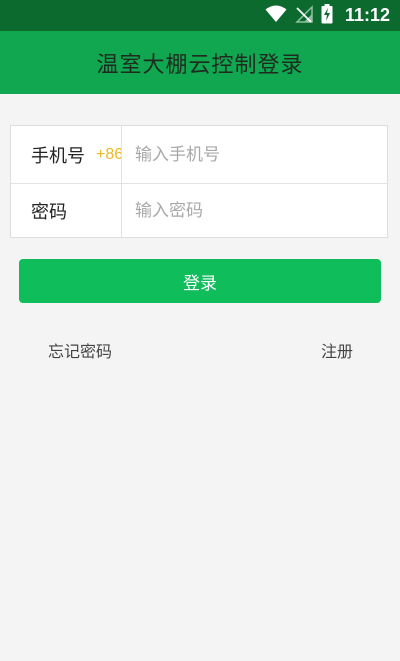 This screenshot has height=661, width=400. Describe the element at coordinates (255, 154) in the screenshot. I see `phone-input` at that location.